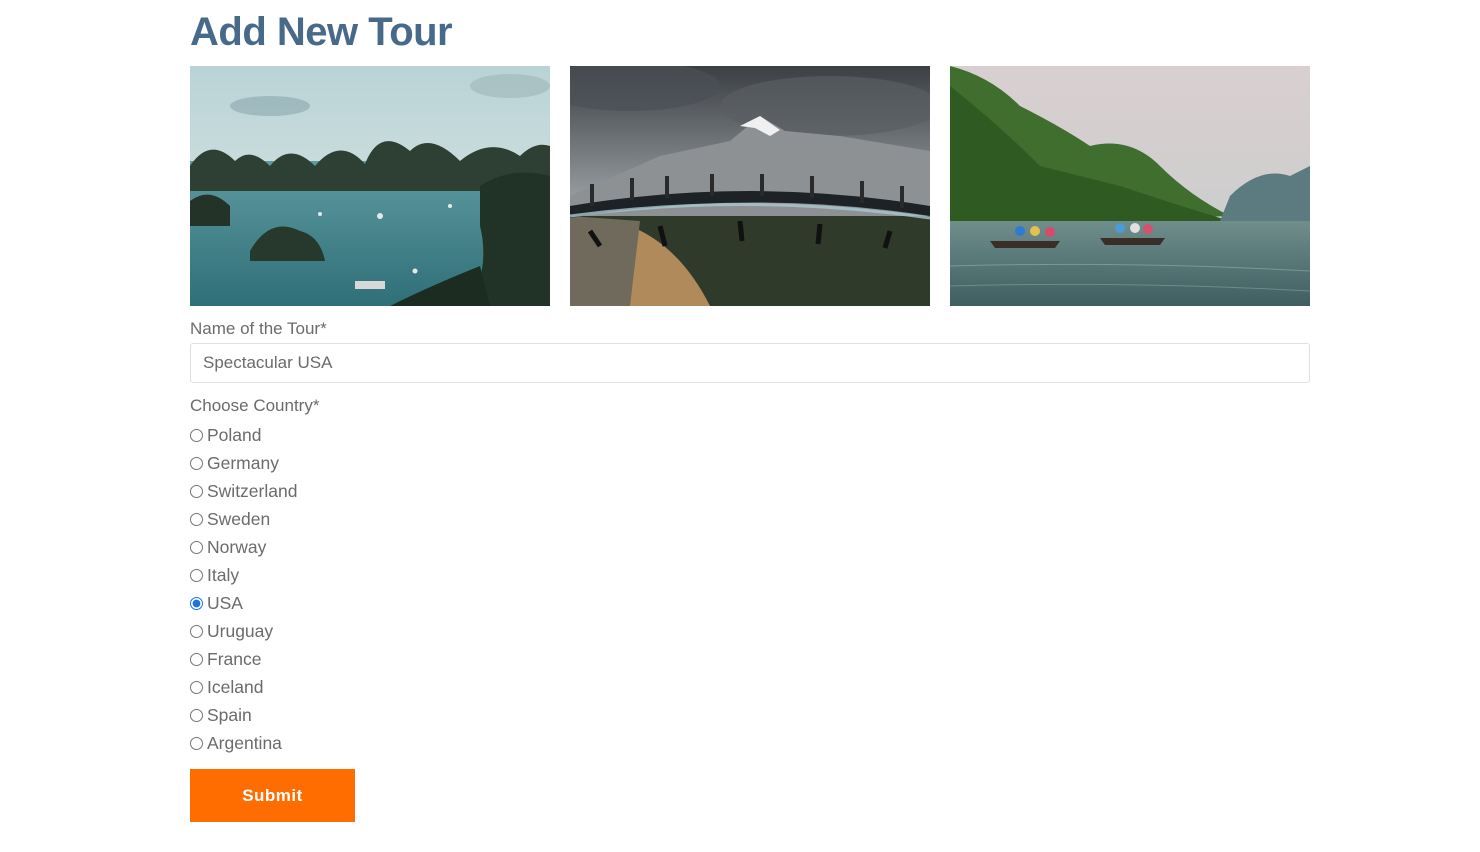 This screenshot has width=1480, height=852. Describe the element at coordinates (196, 715) in the screenshot. I see `country-radio-spain` at that location.